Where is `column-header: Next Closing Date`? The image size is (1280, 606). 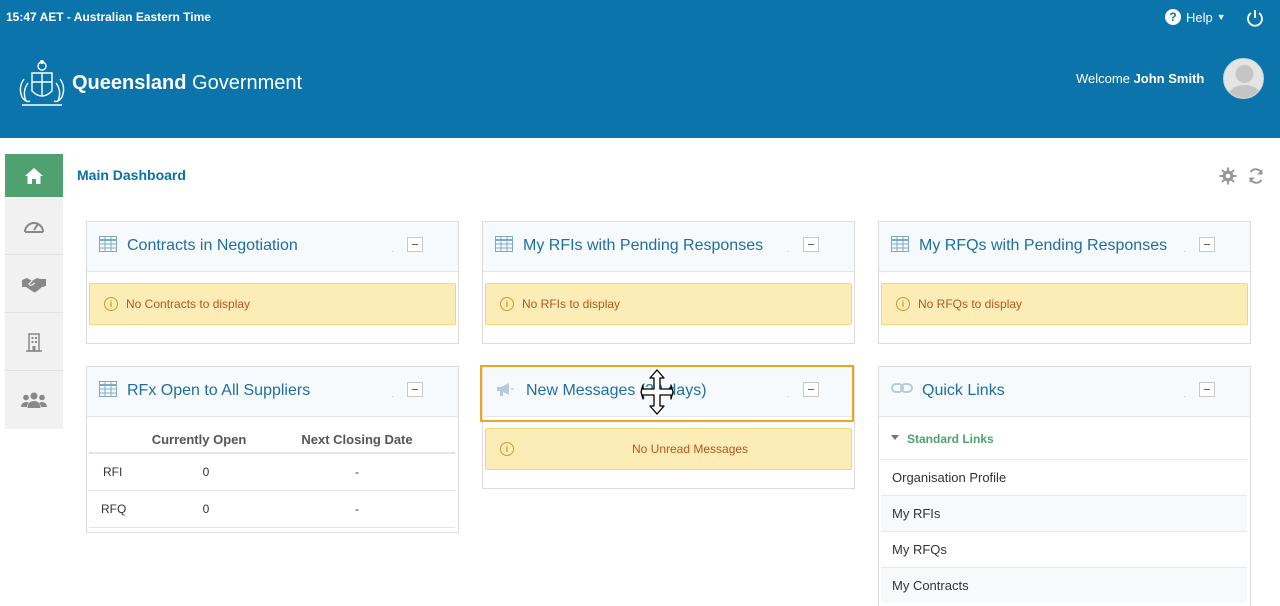 column-header: Next Closing Date is located at coordinates (357, 440).